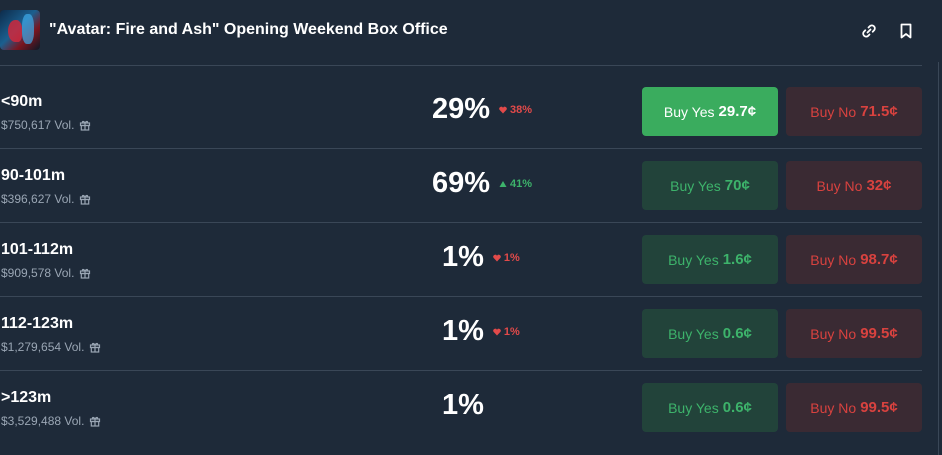 Image resolution: width=942 pixels, height=455 pixels. I want to click on buy-yes-price: 70¢, so click(737, 185).